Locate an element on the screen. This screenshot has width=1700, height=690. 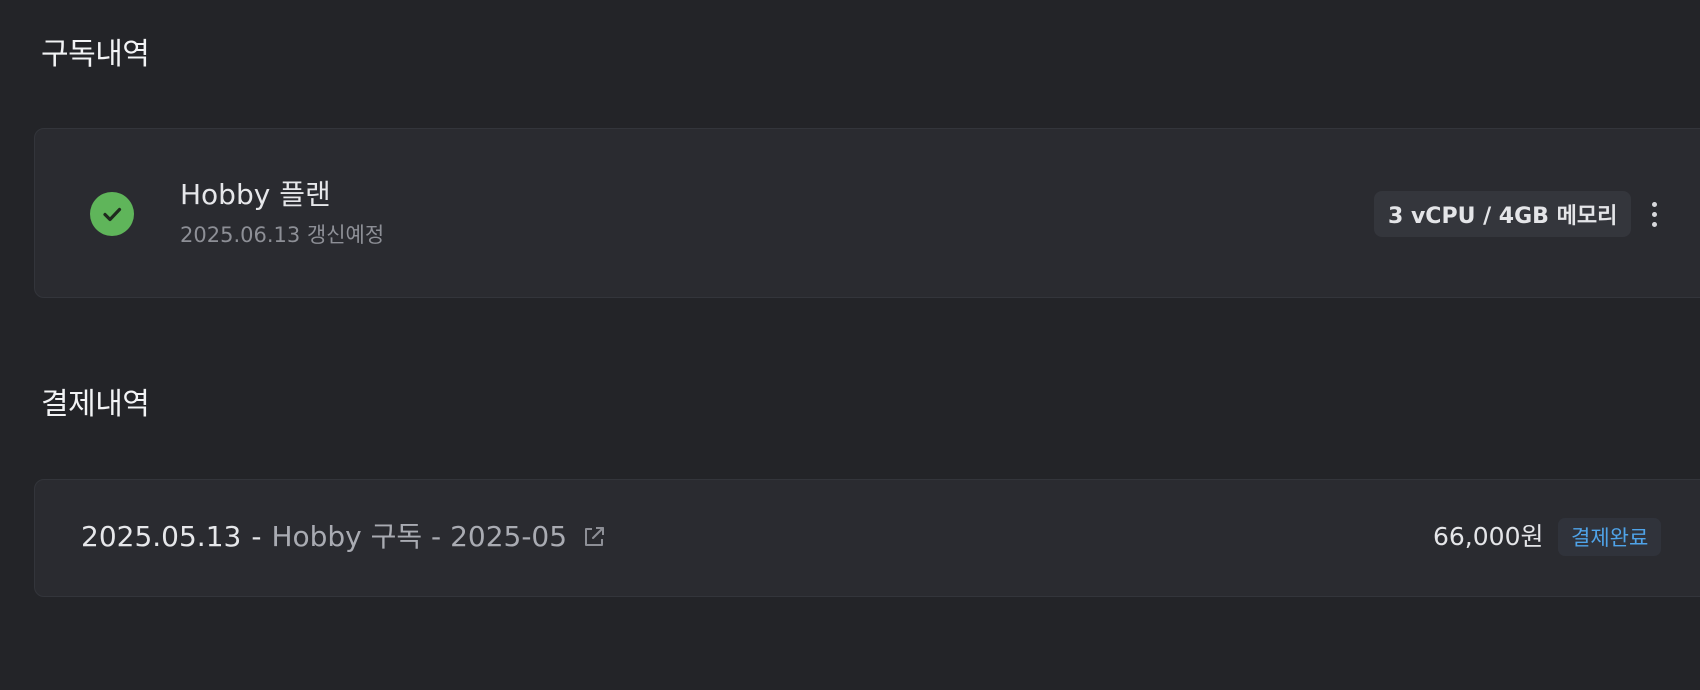
payment-description: Hobby 구독 - 2025-05 is located at coordinates (419, 536).